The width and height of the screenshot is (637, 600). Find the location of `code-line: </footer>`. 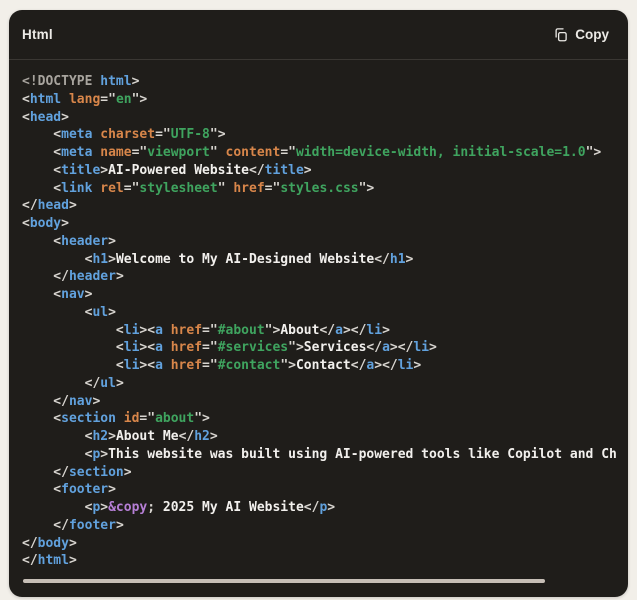

code-line: </footer> is located at coordinates (73, 525).